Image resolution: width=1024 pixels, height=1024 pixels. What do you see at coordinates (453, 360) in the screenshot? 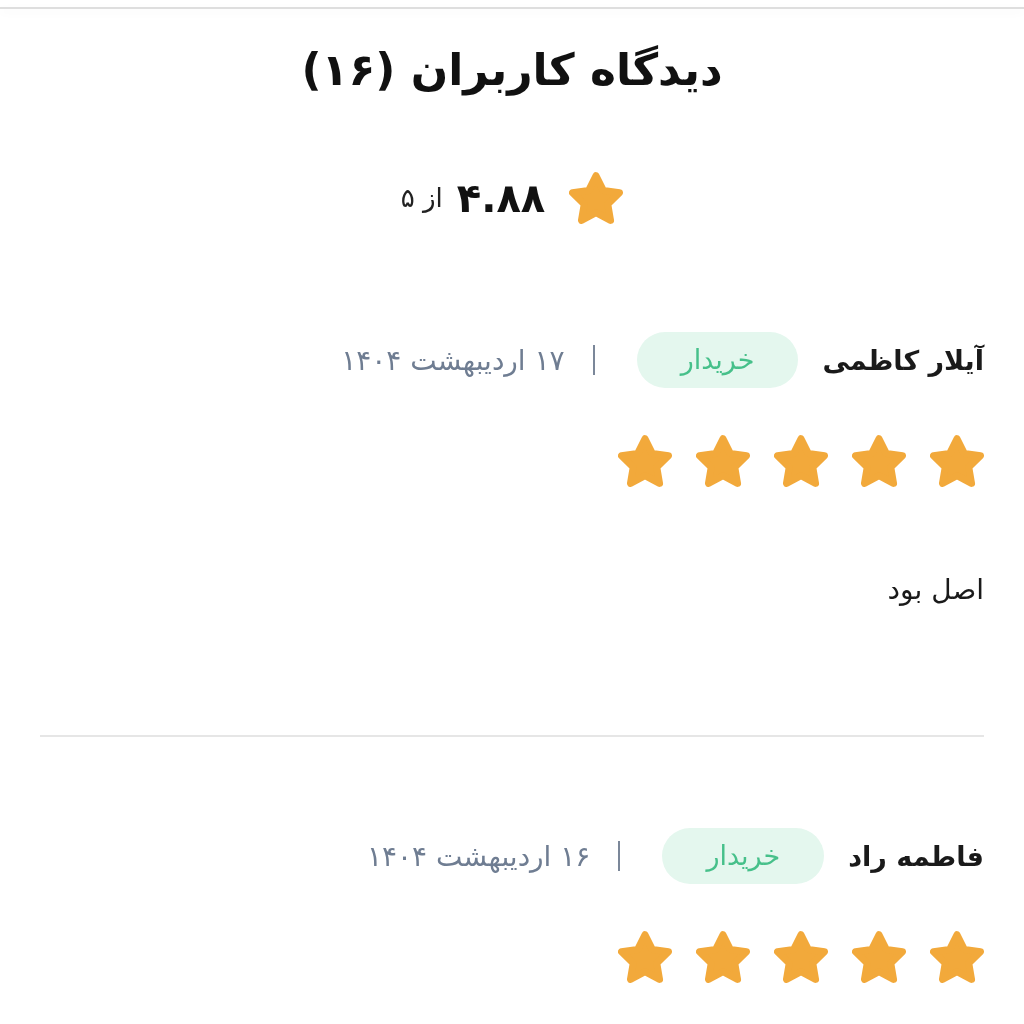
I see `review-date: ۱۷ اردیبهشت ۱۴۰۴` at bounding box center [453, 360].